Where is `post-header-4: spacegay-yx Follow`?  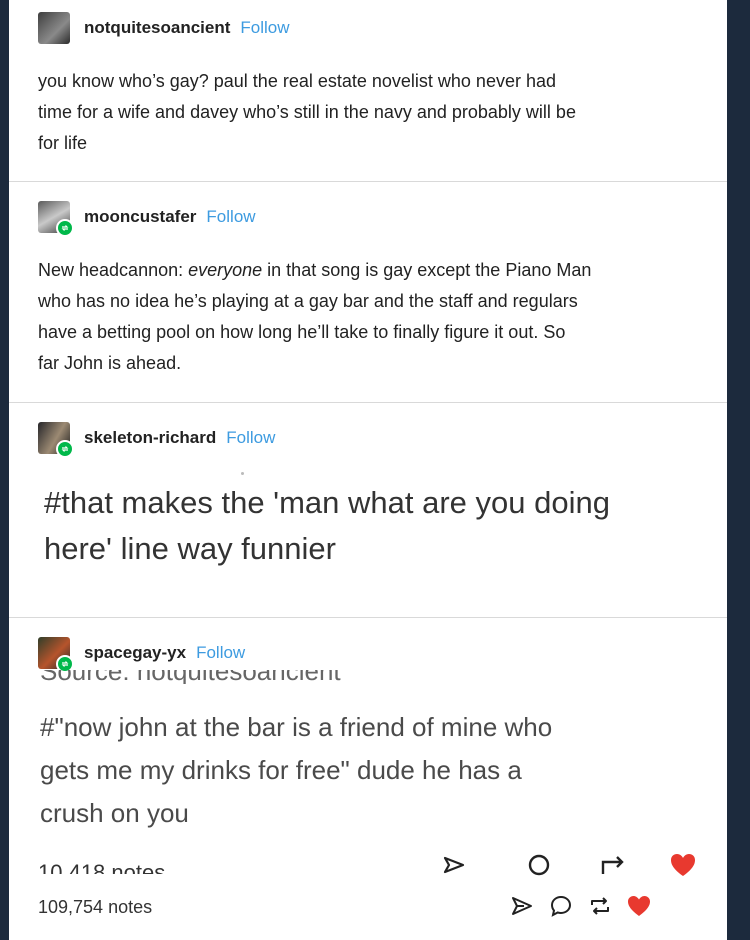
post-header-4: spacegay-yx Follow is located at coordinates (141, 655).